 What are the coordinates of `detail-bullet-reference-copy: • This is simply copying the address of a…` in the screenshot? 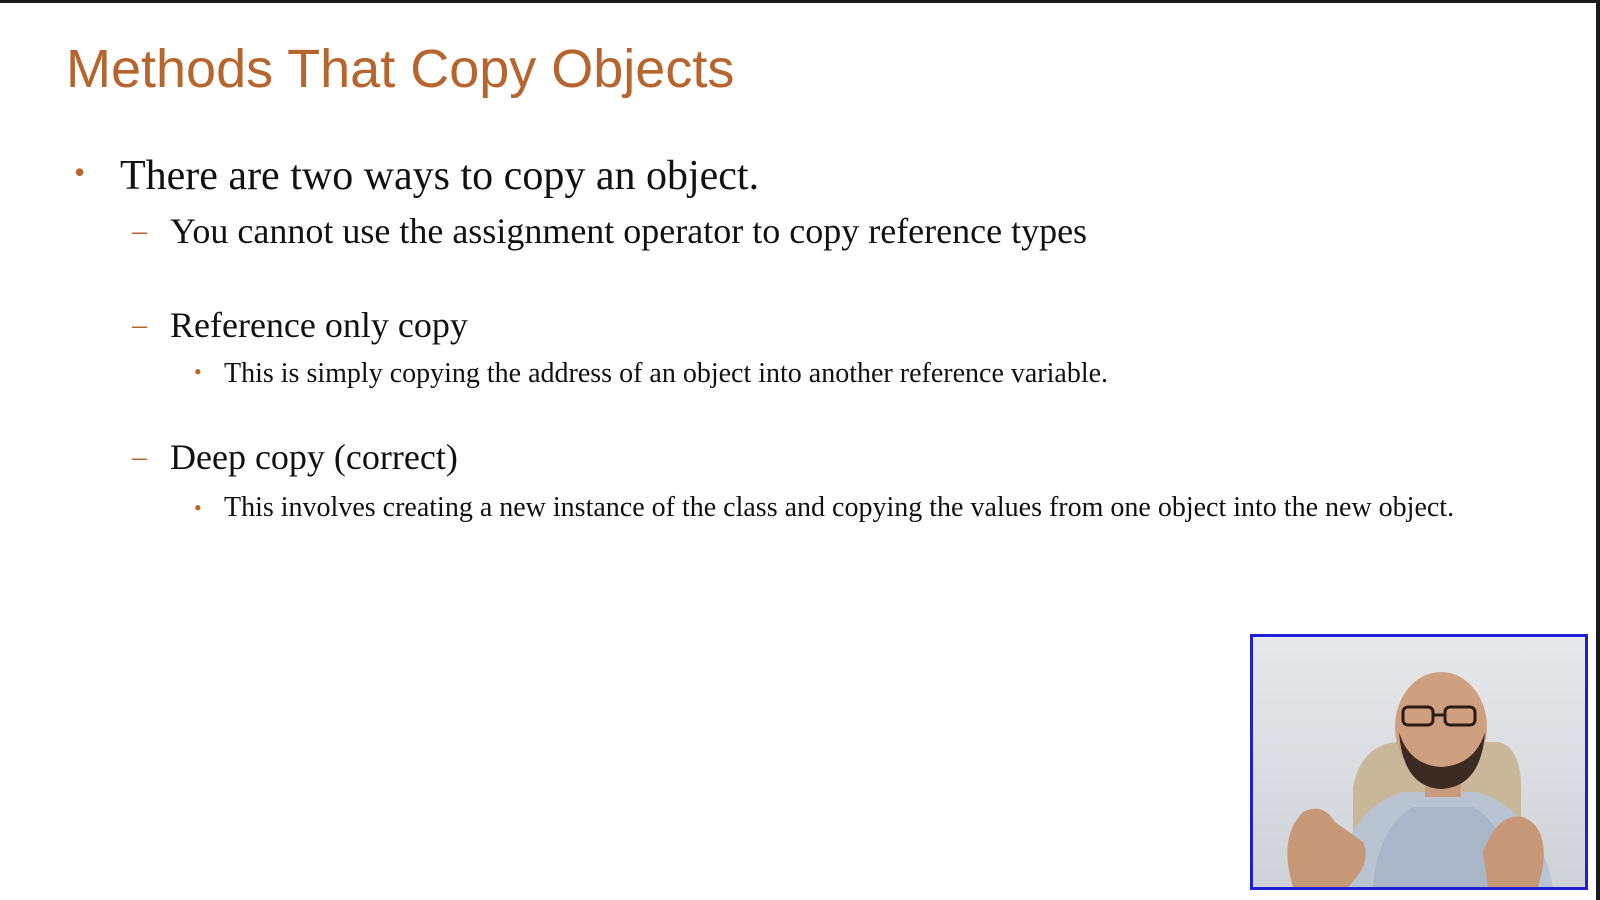 It's located at (651, 374).